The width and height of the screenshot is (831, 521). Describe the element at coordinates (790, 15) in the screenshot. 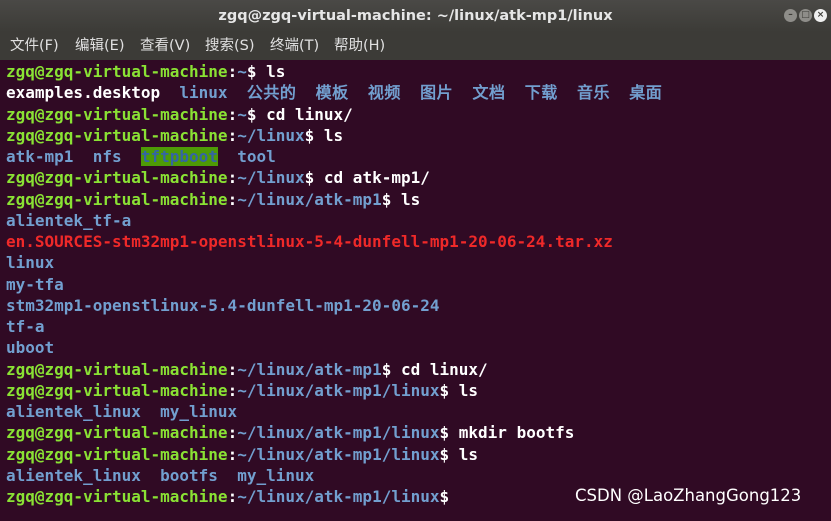

I see `minimize-icon: –` at that location.